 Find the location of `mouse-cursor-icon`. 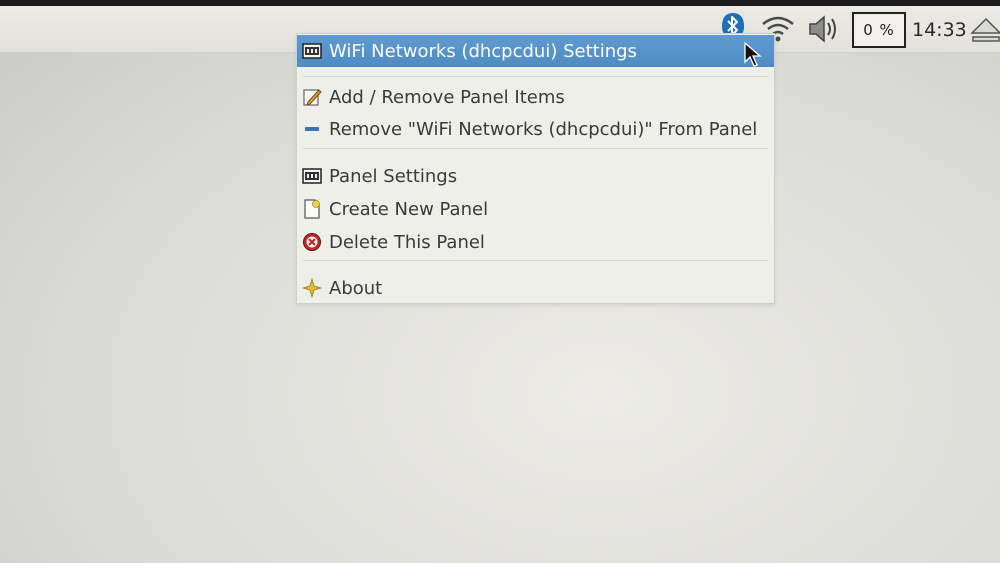

mouse-cursor-icon is located at coordinates (753, 54).